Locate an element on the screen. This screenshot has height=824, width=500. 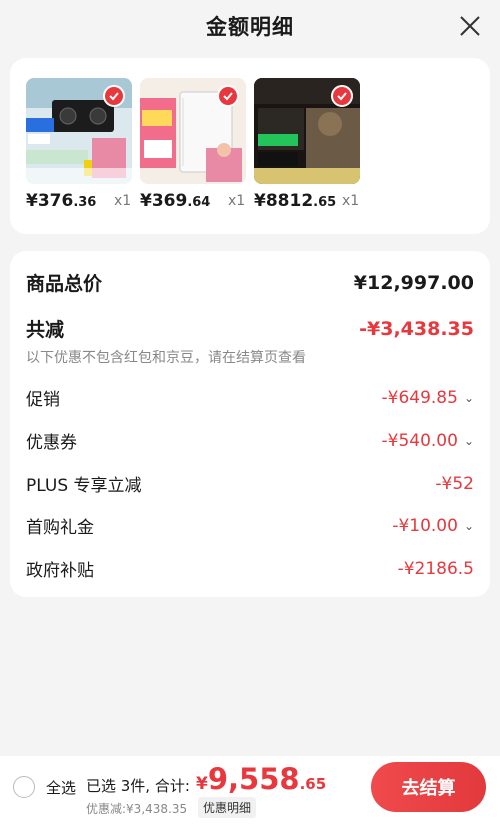
product-item: ¥8812 .65 x1 is located at coordinates (307, 144).